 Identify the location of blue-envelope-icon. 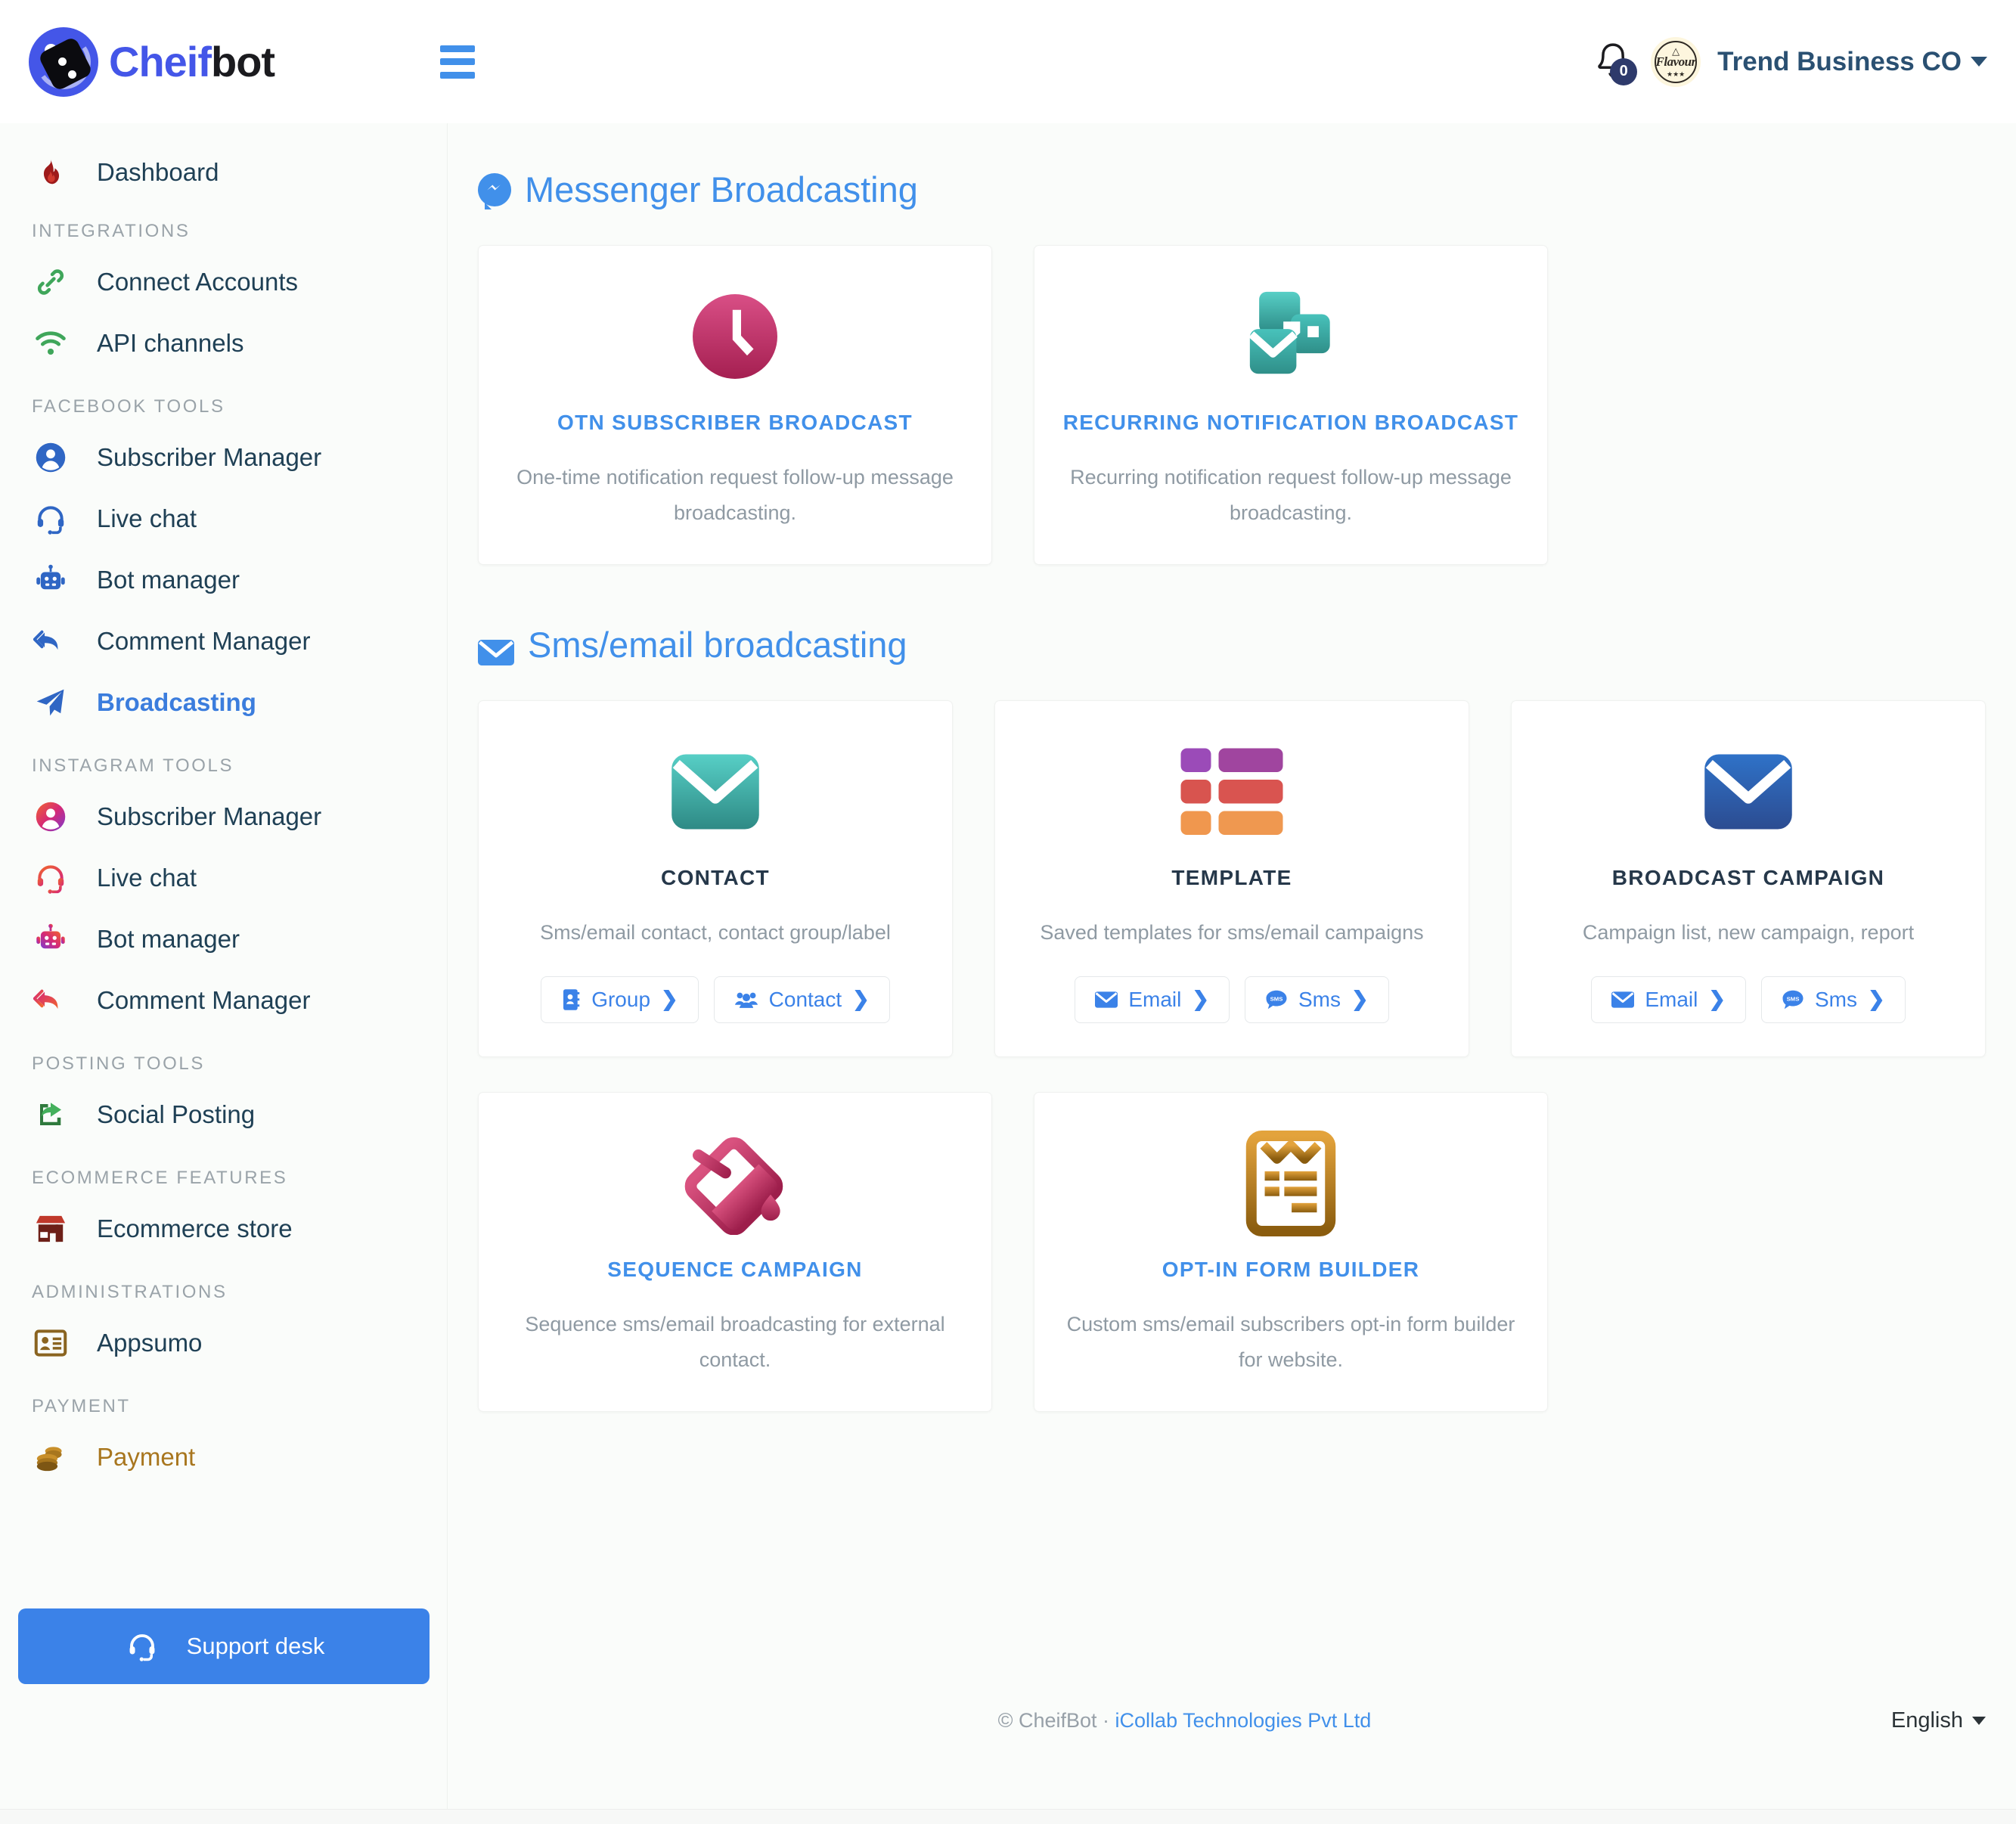
(1748, 791).